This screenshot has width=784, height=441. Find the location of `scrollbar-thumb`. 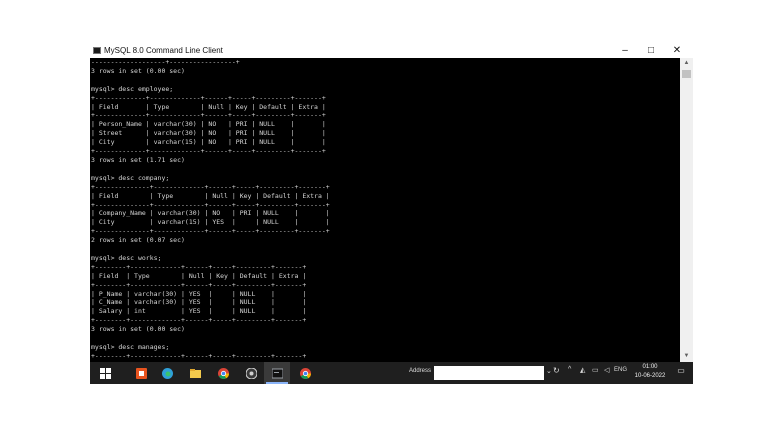

scrollbar-thumb is located at coordinates (686, 74).